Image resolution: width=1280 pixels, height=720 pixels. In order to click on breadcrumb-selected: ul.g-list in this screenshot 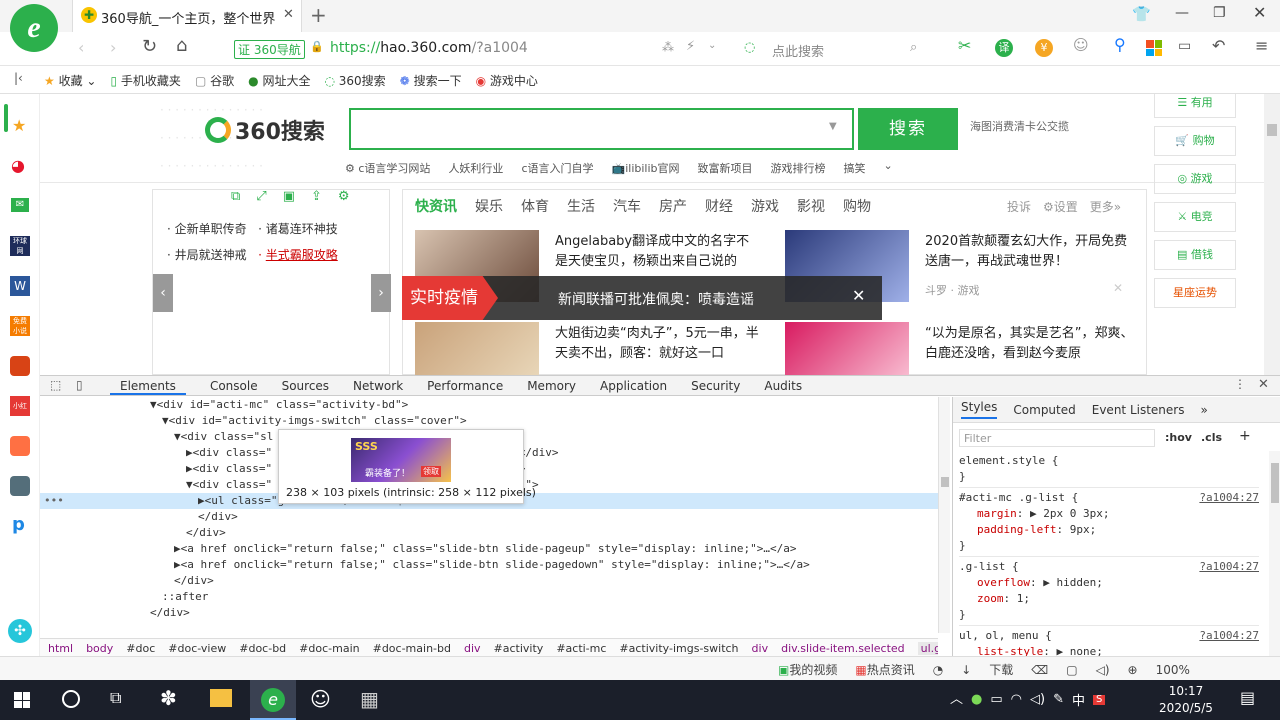, I will do `click(927, 648)`.